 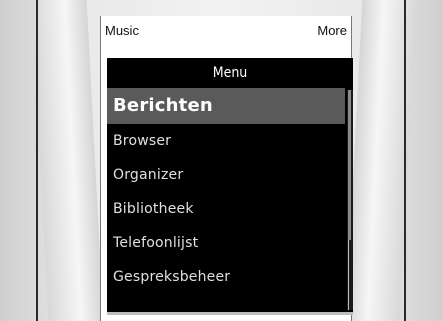 I want to click on softkey-left-music: Music, so click(x=122, y=30).